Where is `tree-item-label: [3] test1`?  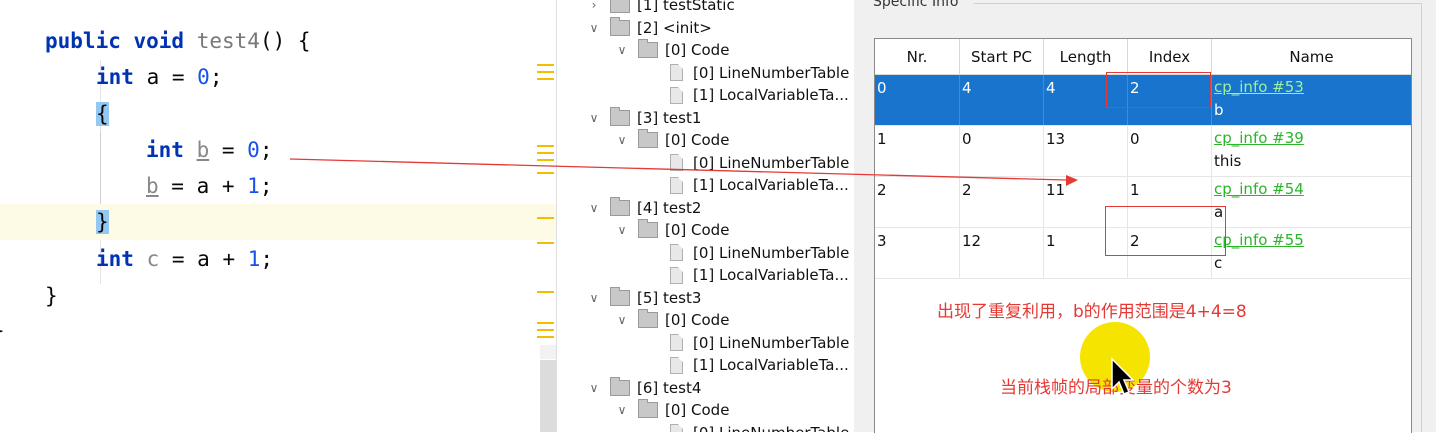 tree-item-label: [3] test1 is located at coordinates (669, 117).